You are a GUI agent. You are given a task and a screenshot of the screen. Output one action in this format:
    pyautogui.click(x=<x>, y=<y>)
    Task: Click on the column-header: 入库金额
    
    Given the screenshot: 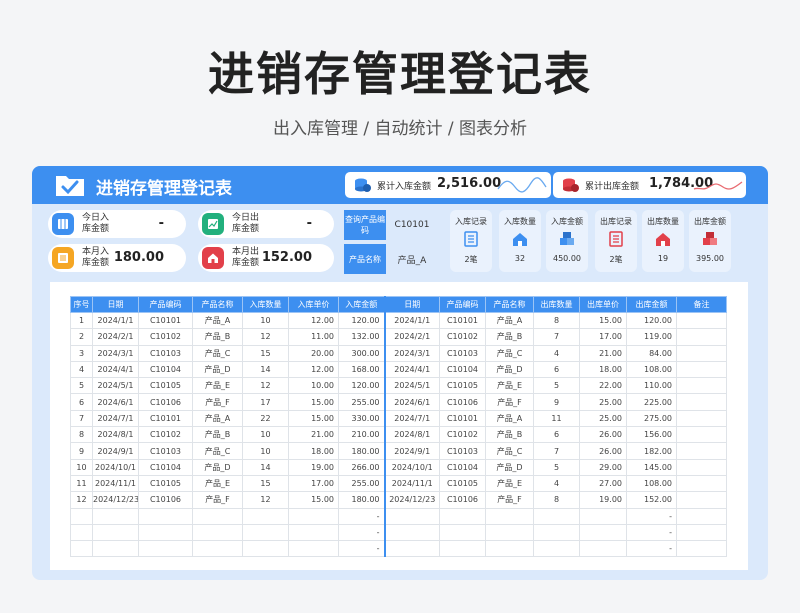 What is the action you would take?
    pyautogui.click(x=361, y=304)
    